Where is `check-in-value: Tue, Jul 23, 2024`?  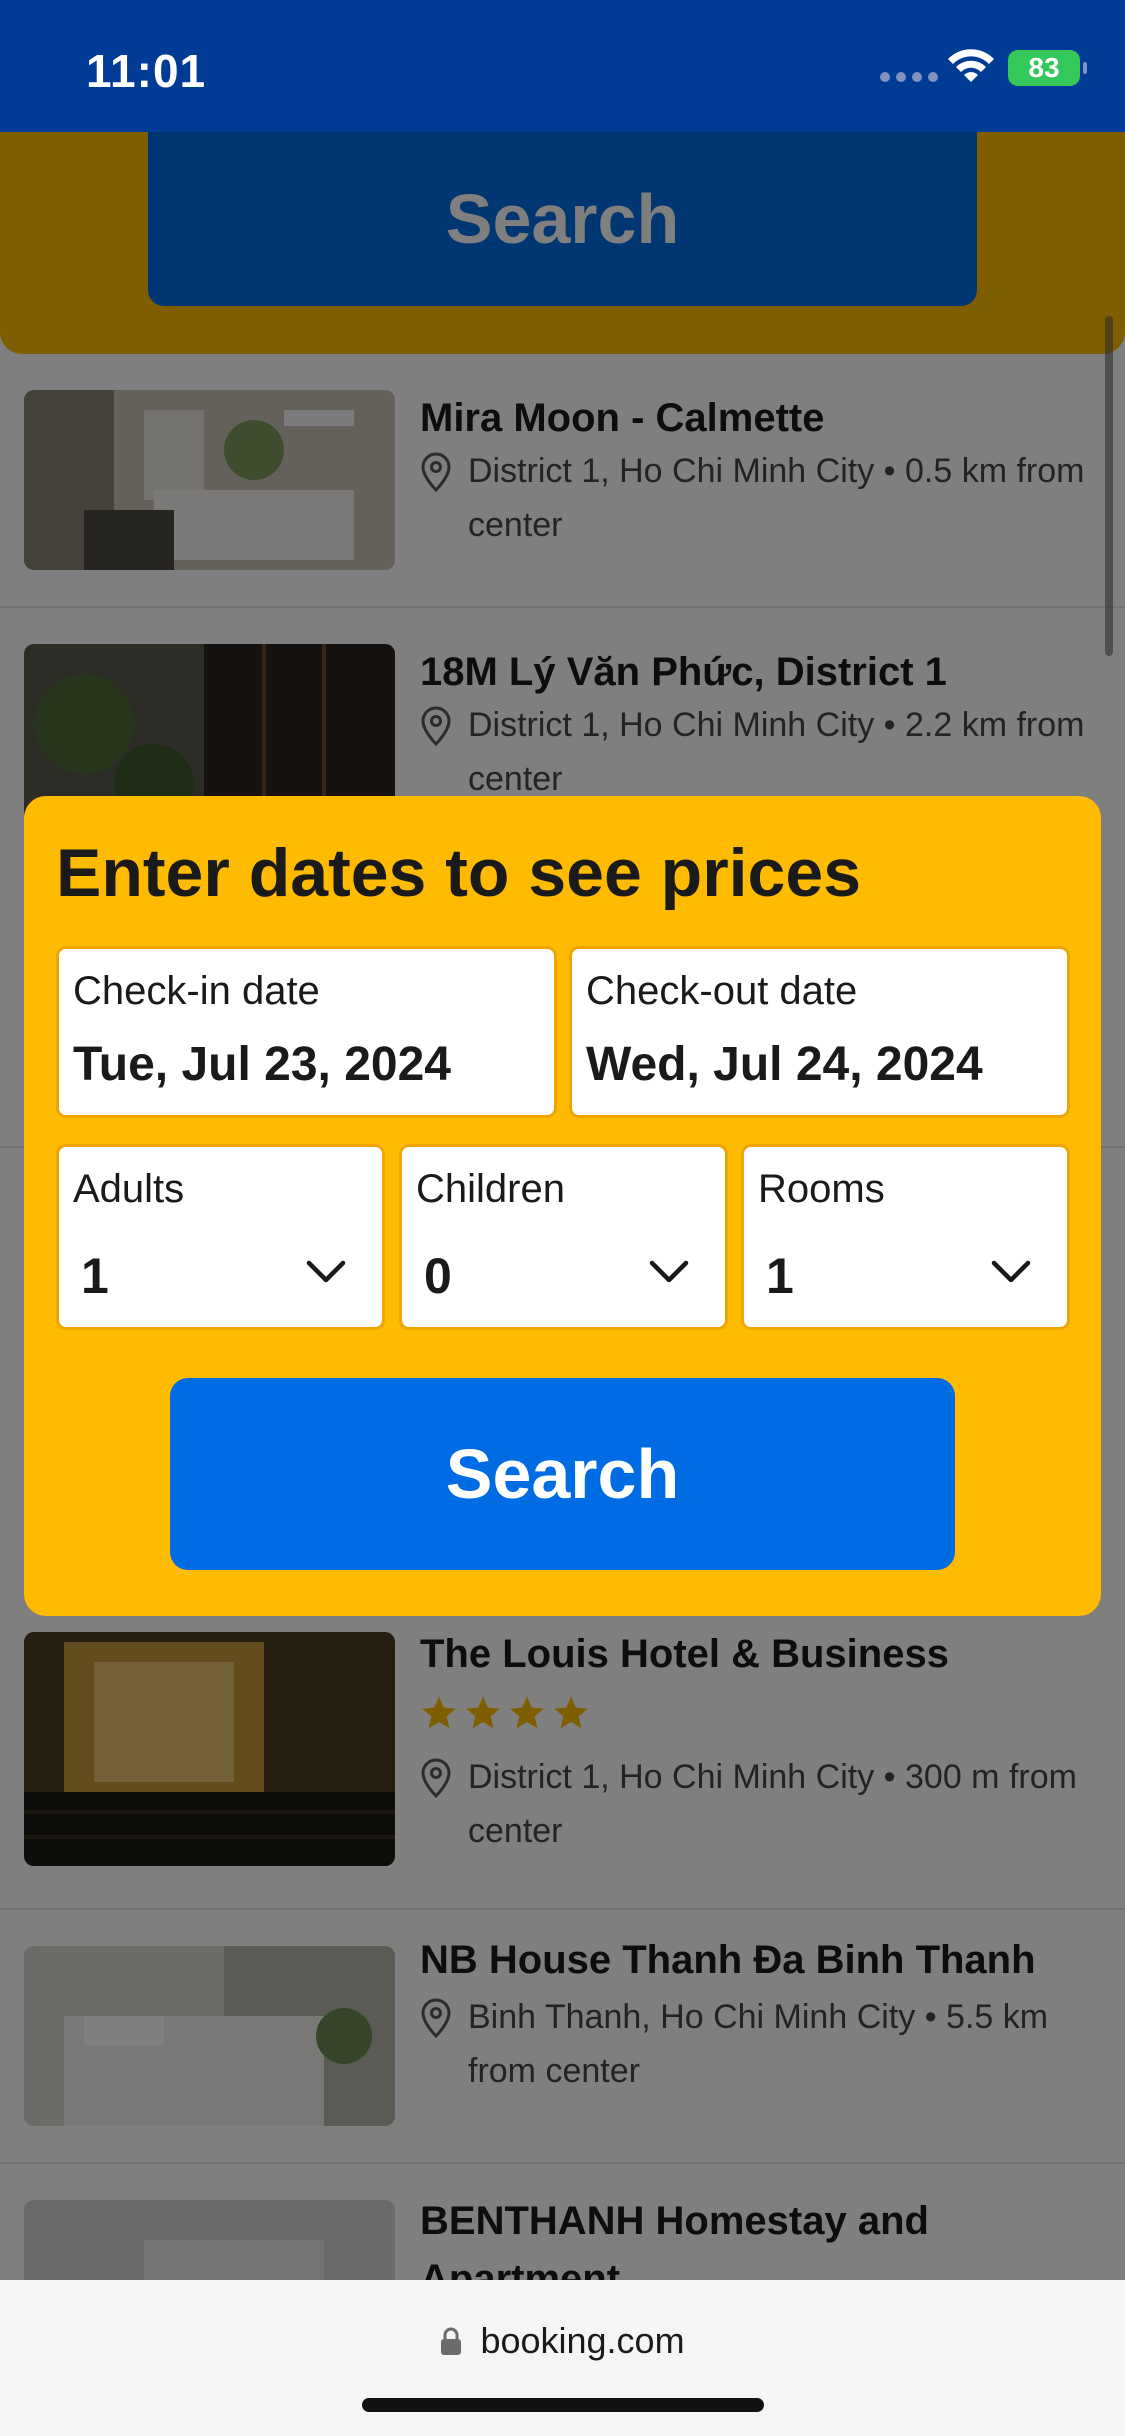
check-in-value: Tue, Jul 23, 2024 is located at coordinates (262, 1064).